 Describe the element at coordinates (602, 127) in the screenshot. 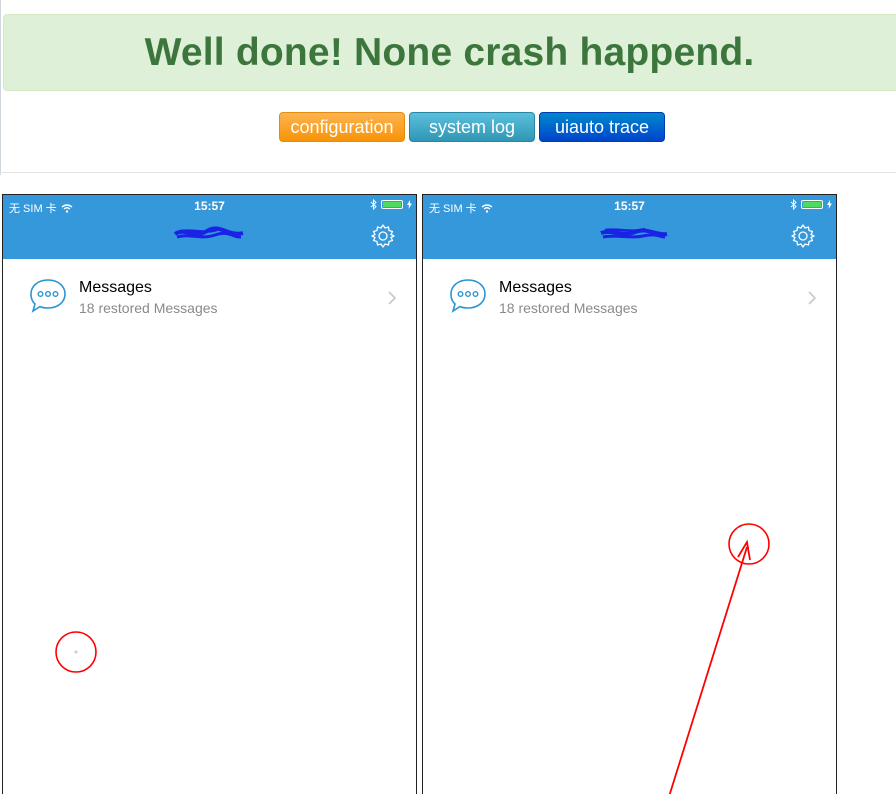

I see `uiauto-trace-button: uiauto trace` at that location.